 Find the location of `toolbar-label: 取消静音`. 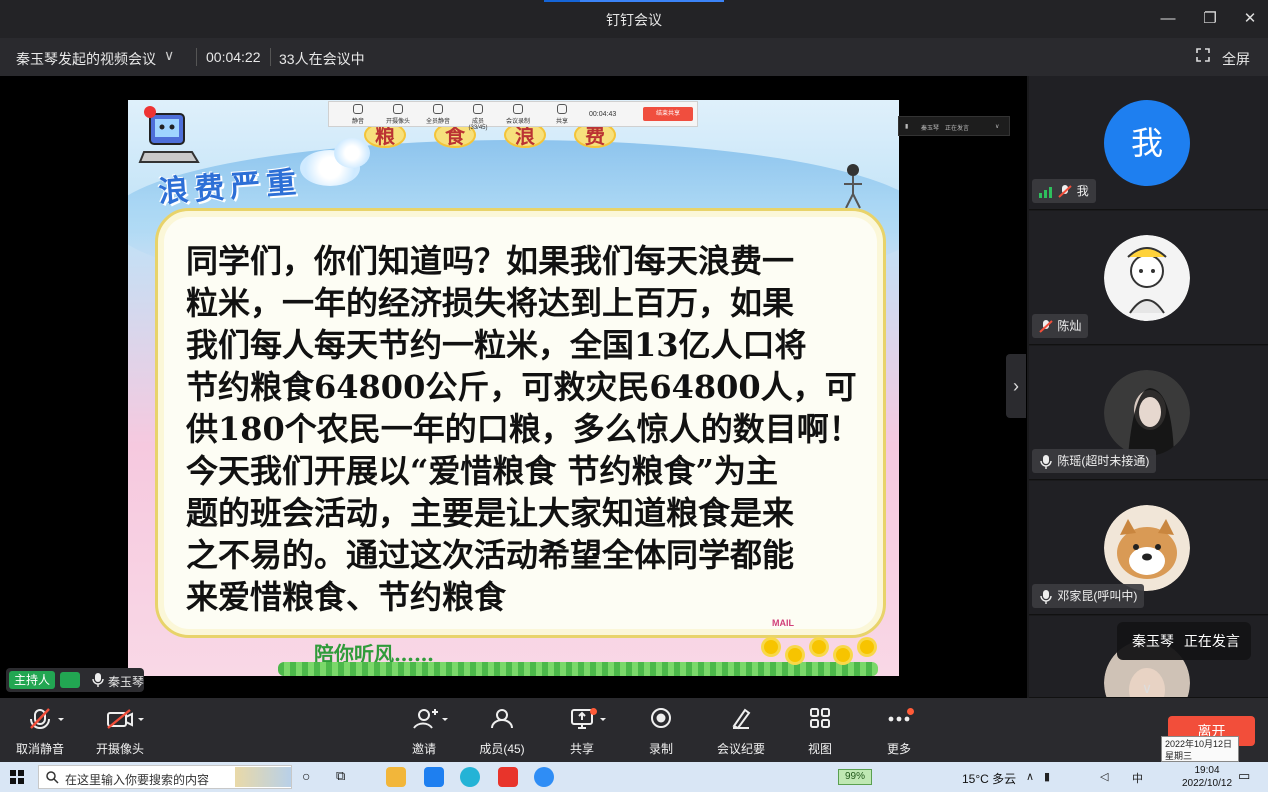

toolbar-label: 取消静音 is located at coordinates (39, 749).